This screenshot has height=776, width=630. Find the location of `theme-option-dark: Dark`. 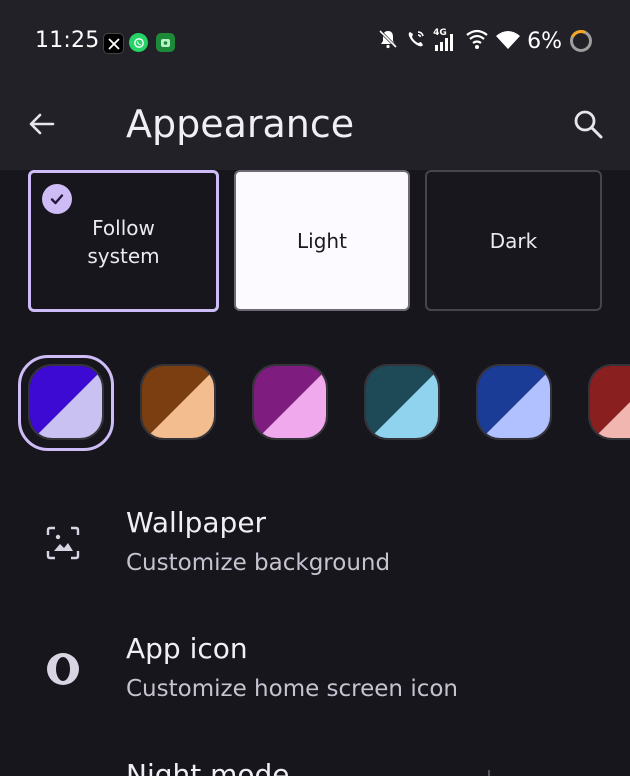

theme-option-dark: Dark is located at coordinates (513, 240).